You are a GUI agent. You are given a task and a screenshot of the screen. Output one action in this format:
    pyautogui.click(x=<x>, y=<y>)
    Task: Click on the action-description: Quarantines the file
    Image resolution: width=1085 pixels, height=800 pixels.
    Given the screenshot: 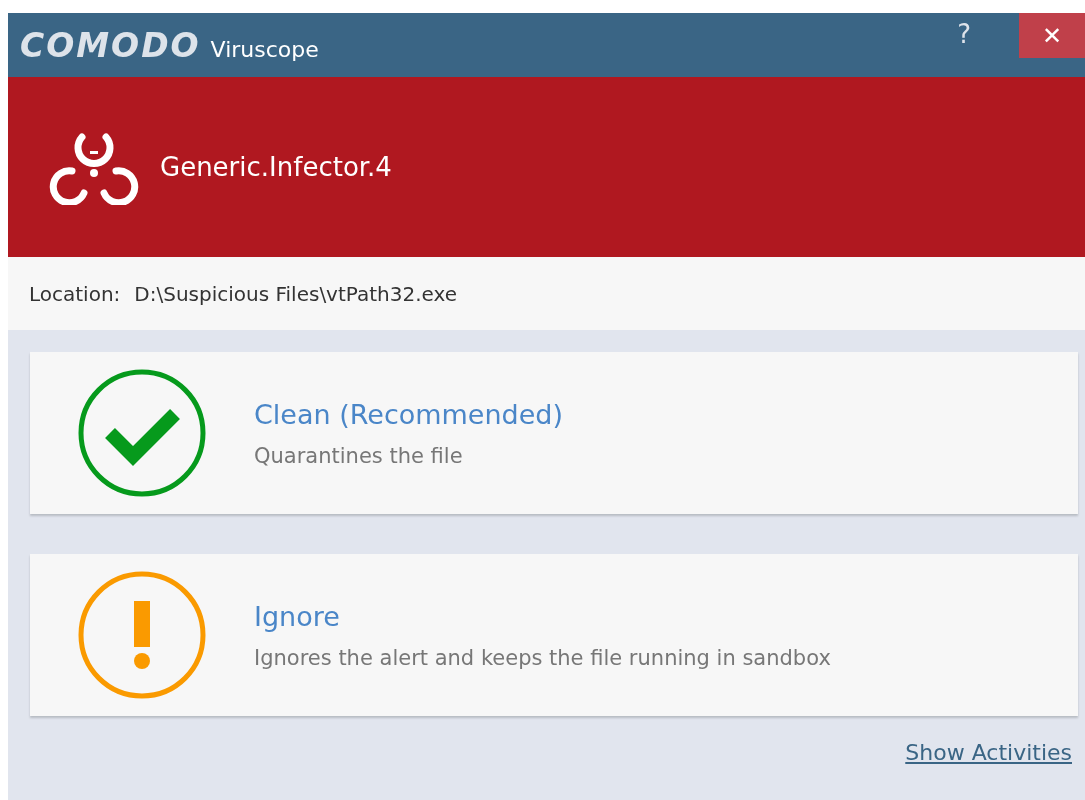 What is the action you would take?
    pyautogui.click(x=359, y=455)
    